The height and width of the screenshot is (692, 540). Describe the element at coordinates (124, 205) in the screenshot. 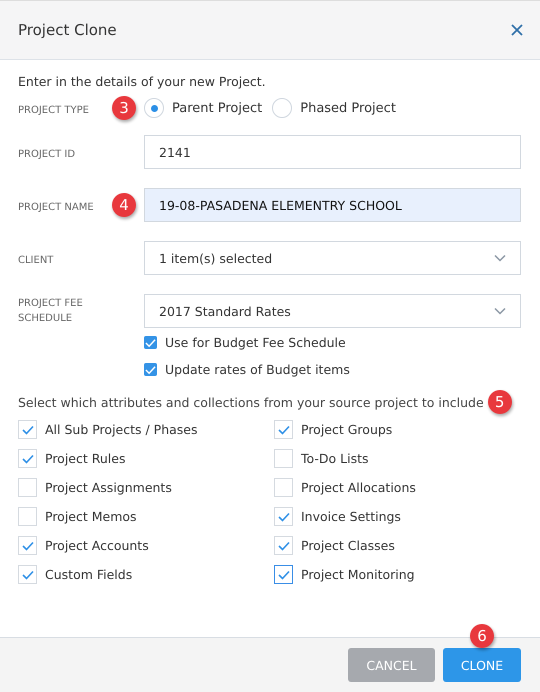

I see `number-badge: 4` at that location.